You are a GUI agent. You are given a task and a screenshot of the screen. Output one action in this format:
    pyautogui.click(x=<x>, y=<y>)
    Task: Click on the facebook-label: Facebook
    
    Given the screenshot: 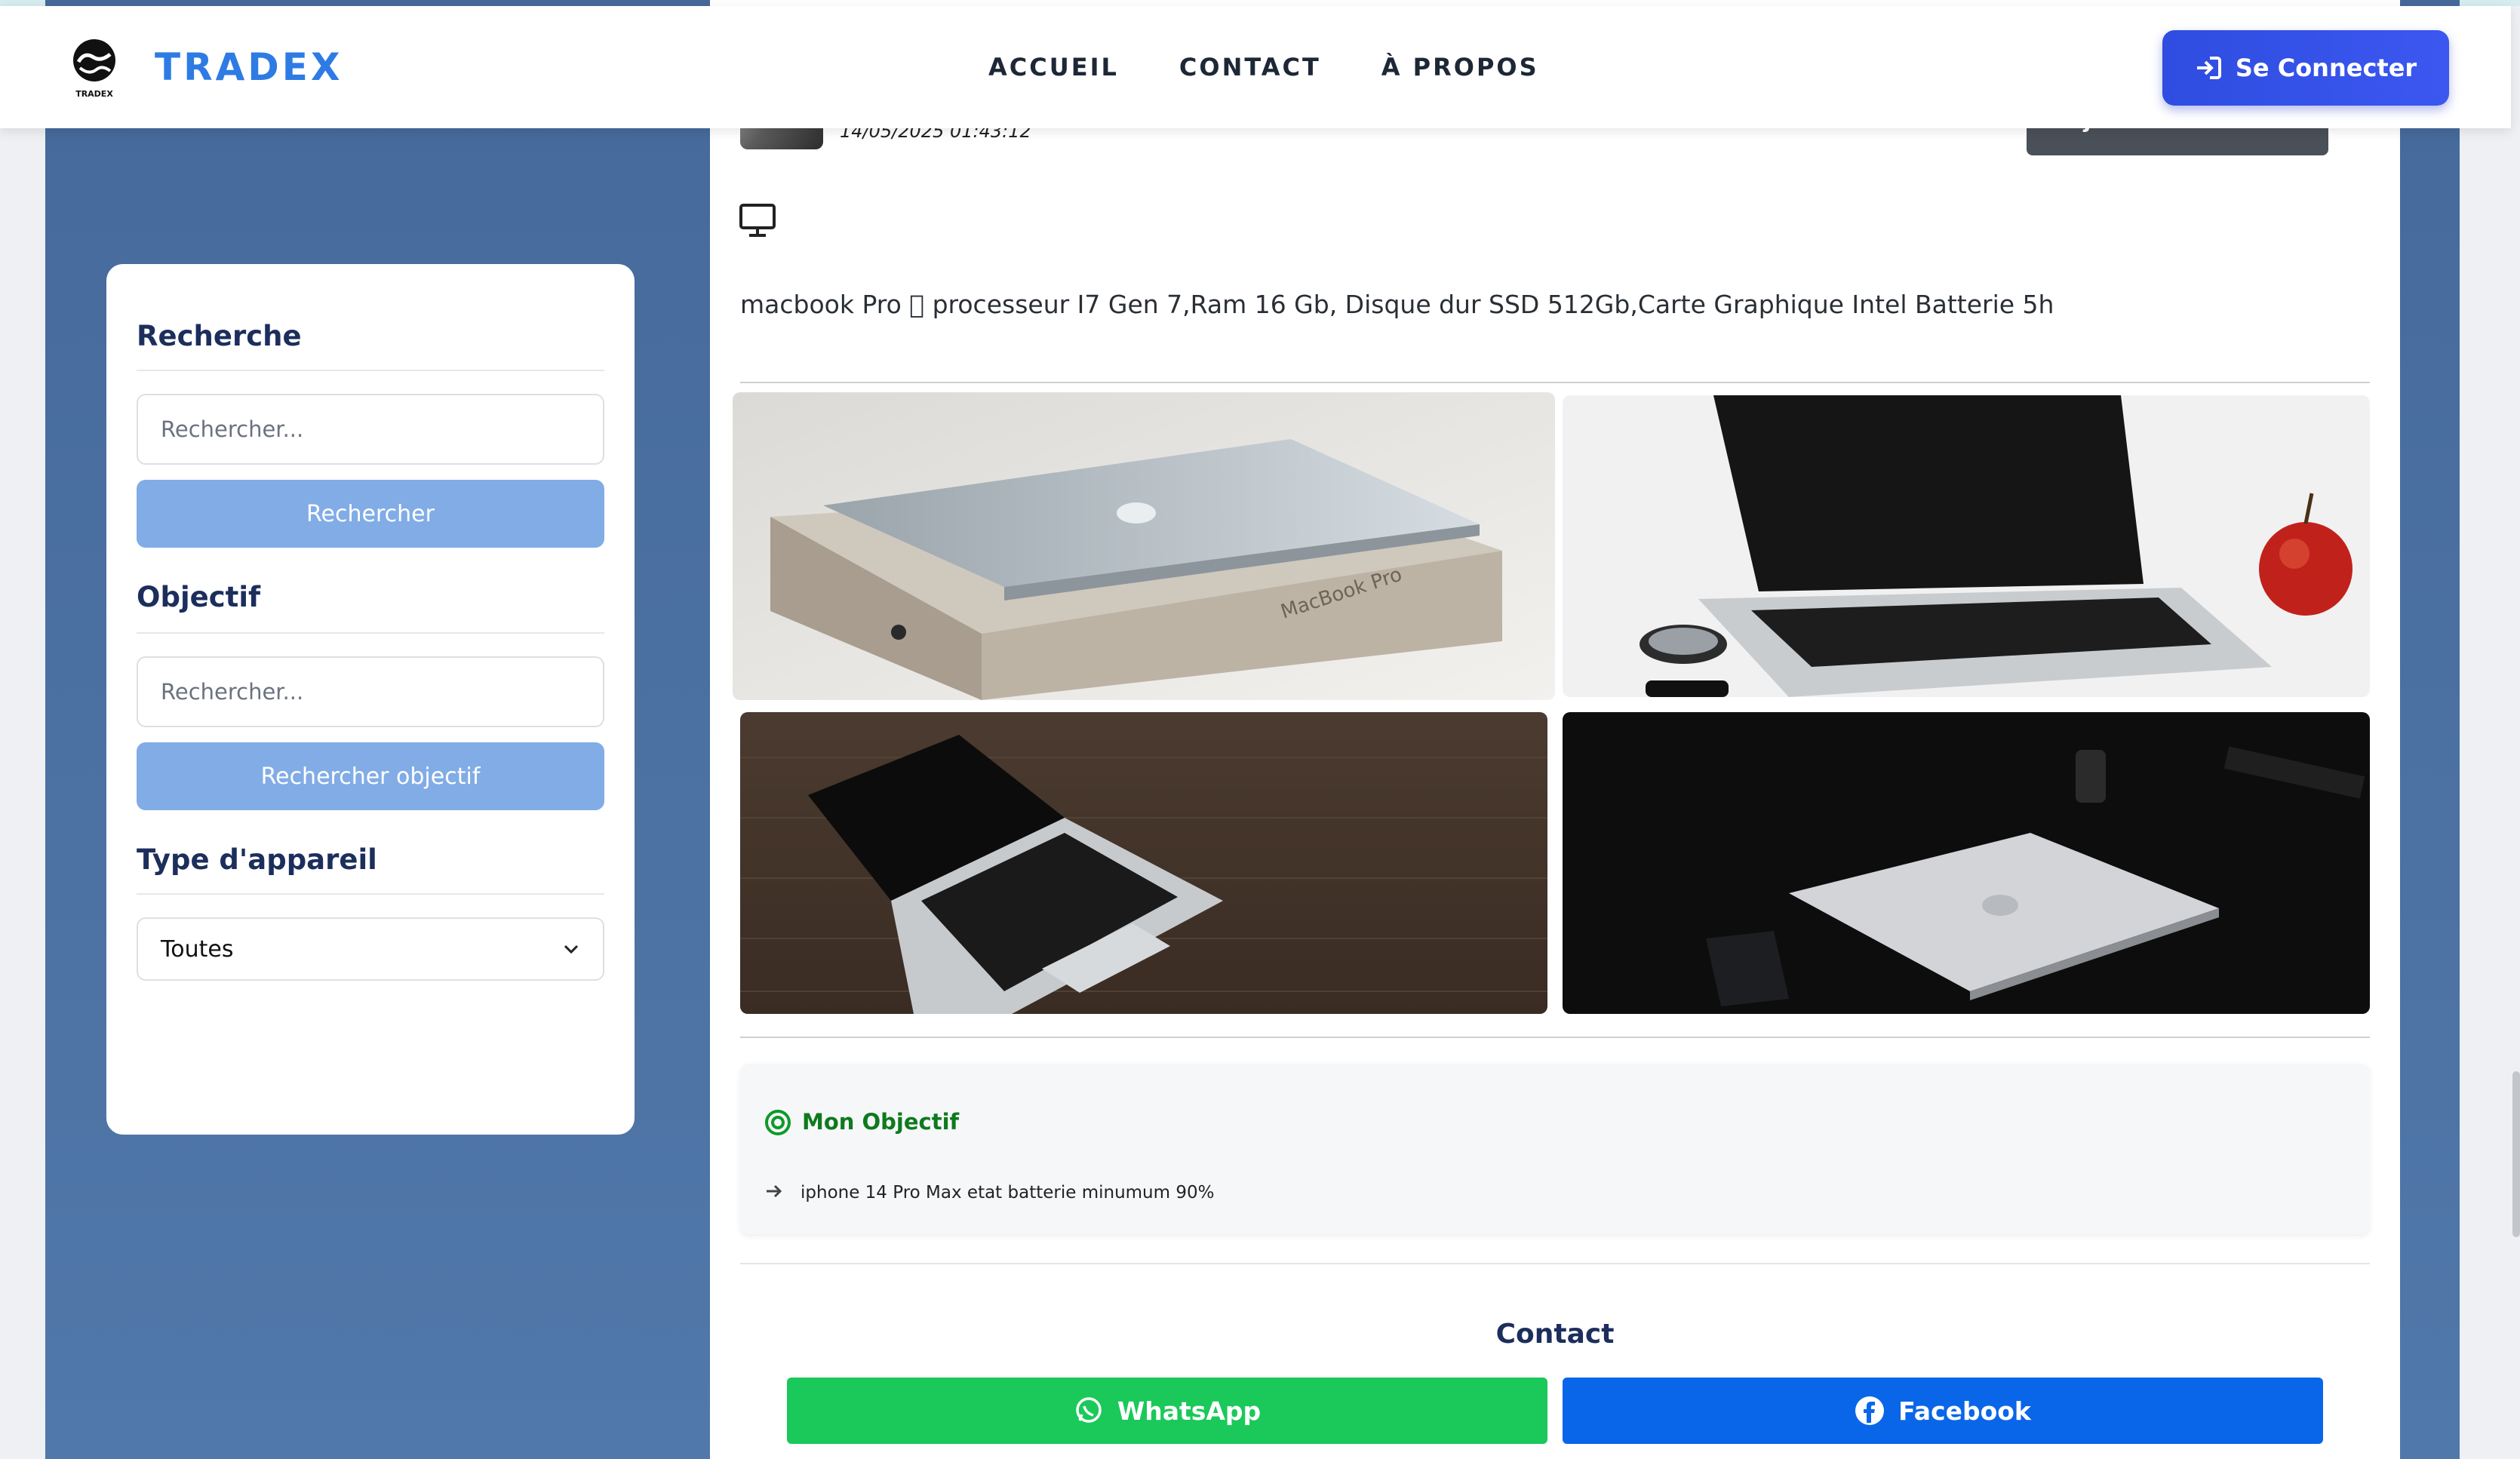 What is the action you would take?
    pyautogui.click(x=1964, y=1411)
    